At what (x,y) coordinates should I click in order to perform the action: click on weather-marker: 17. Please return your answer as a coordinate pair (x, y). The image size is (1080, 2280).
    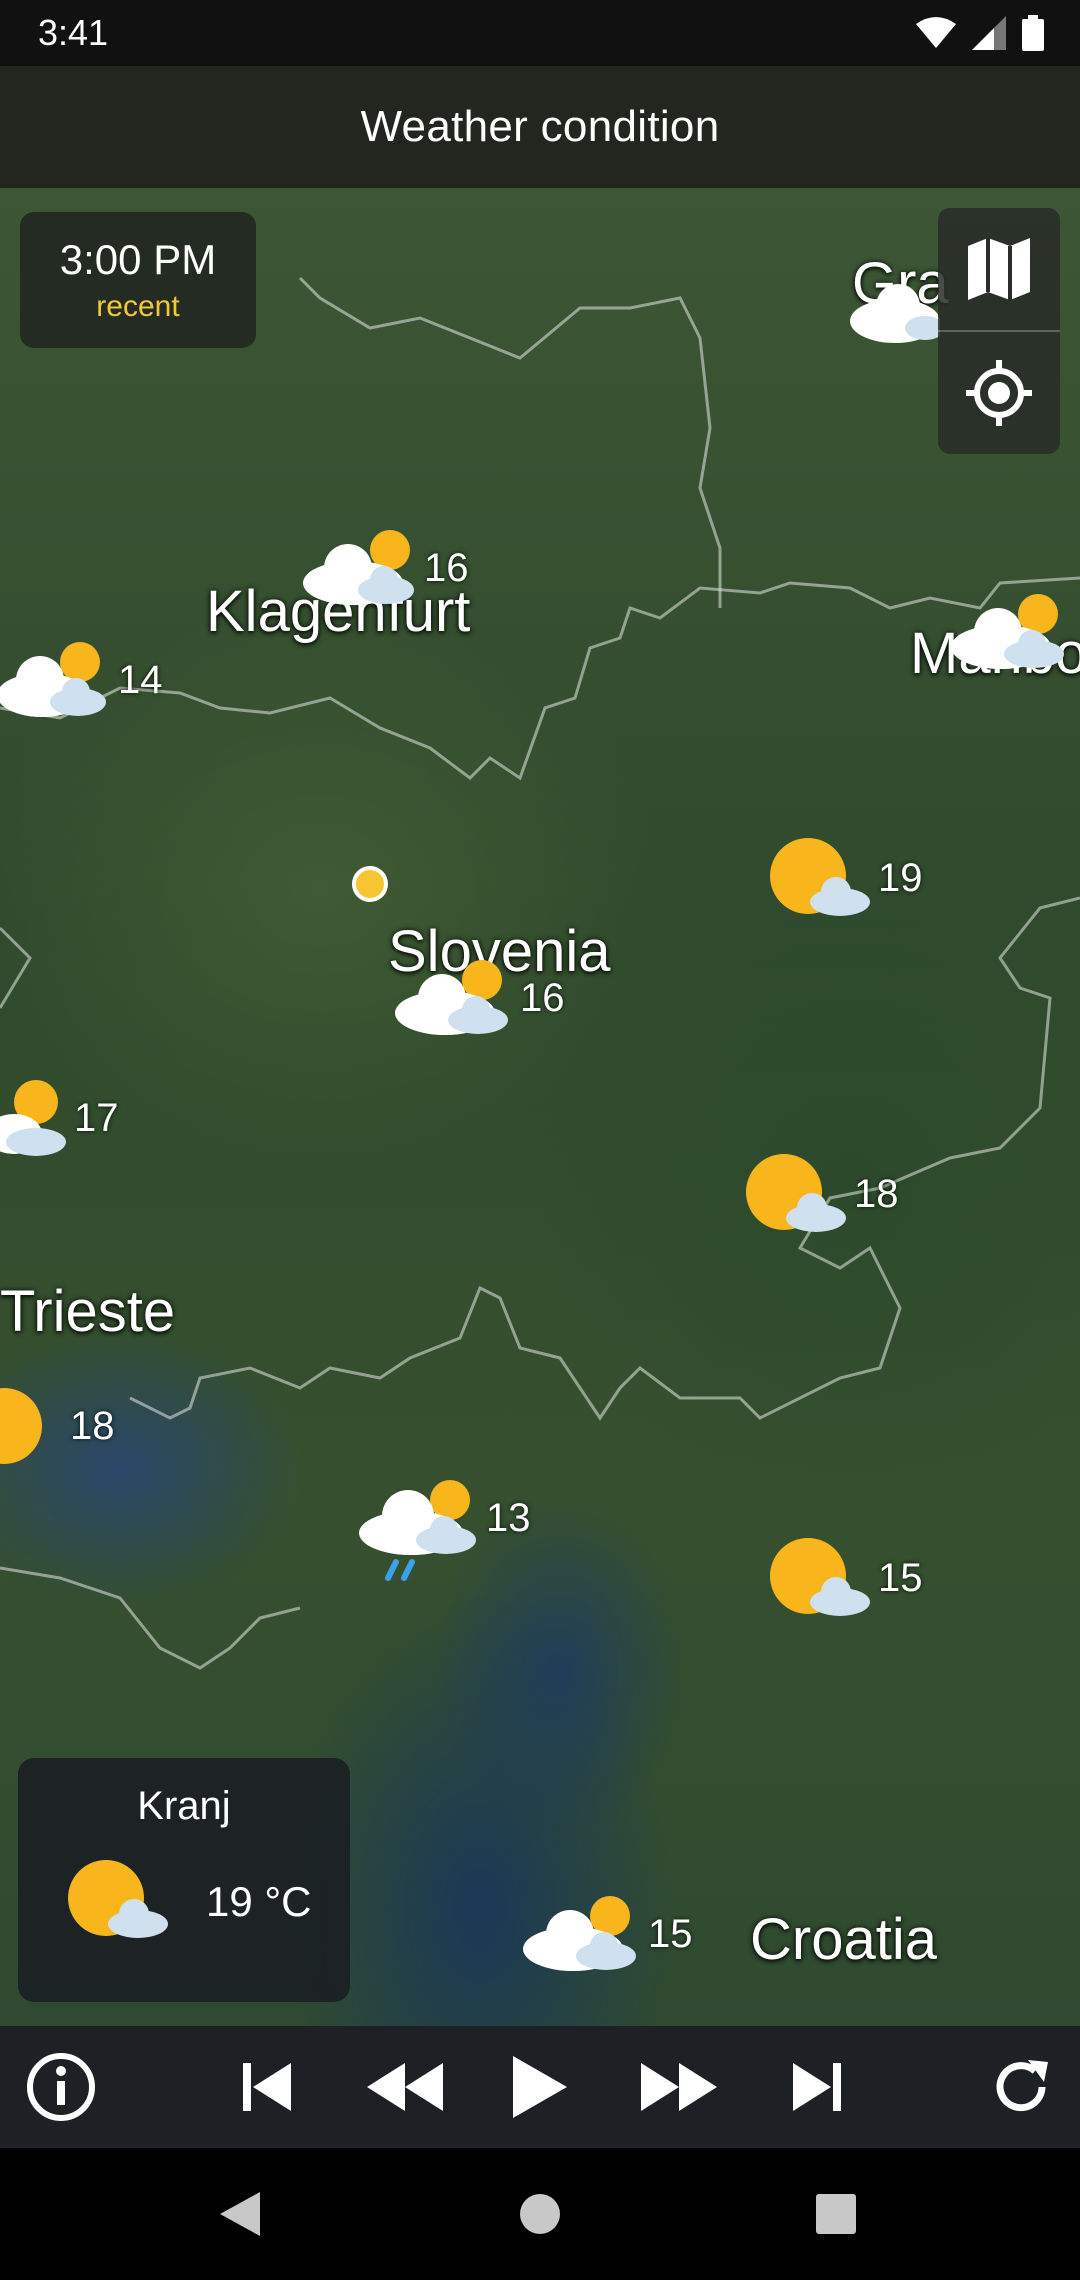
    Looking at the image, I should click on (59, 1118).